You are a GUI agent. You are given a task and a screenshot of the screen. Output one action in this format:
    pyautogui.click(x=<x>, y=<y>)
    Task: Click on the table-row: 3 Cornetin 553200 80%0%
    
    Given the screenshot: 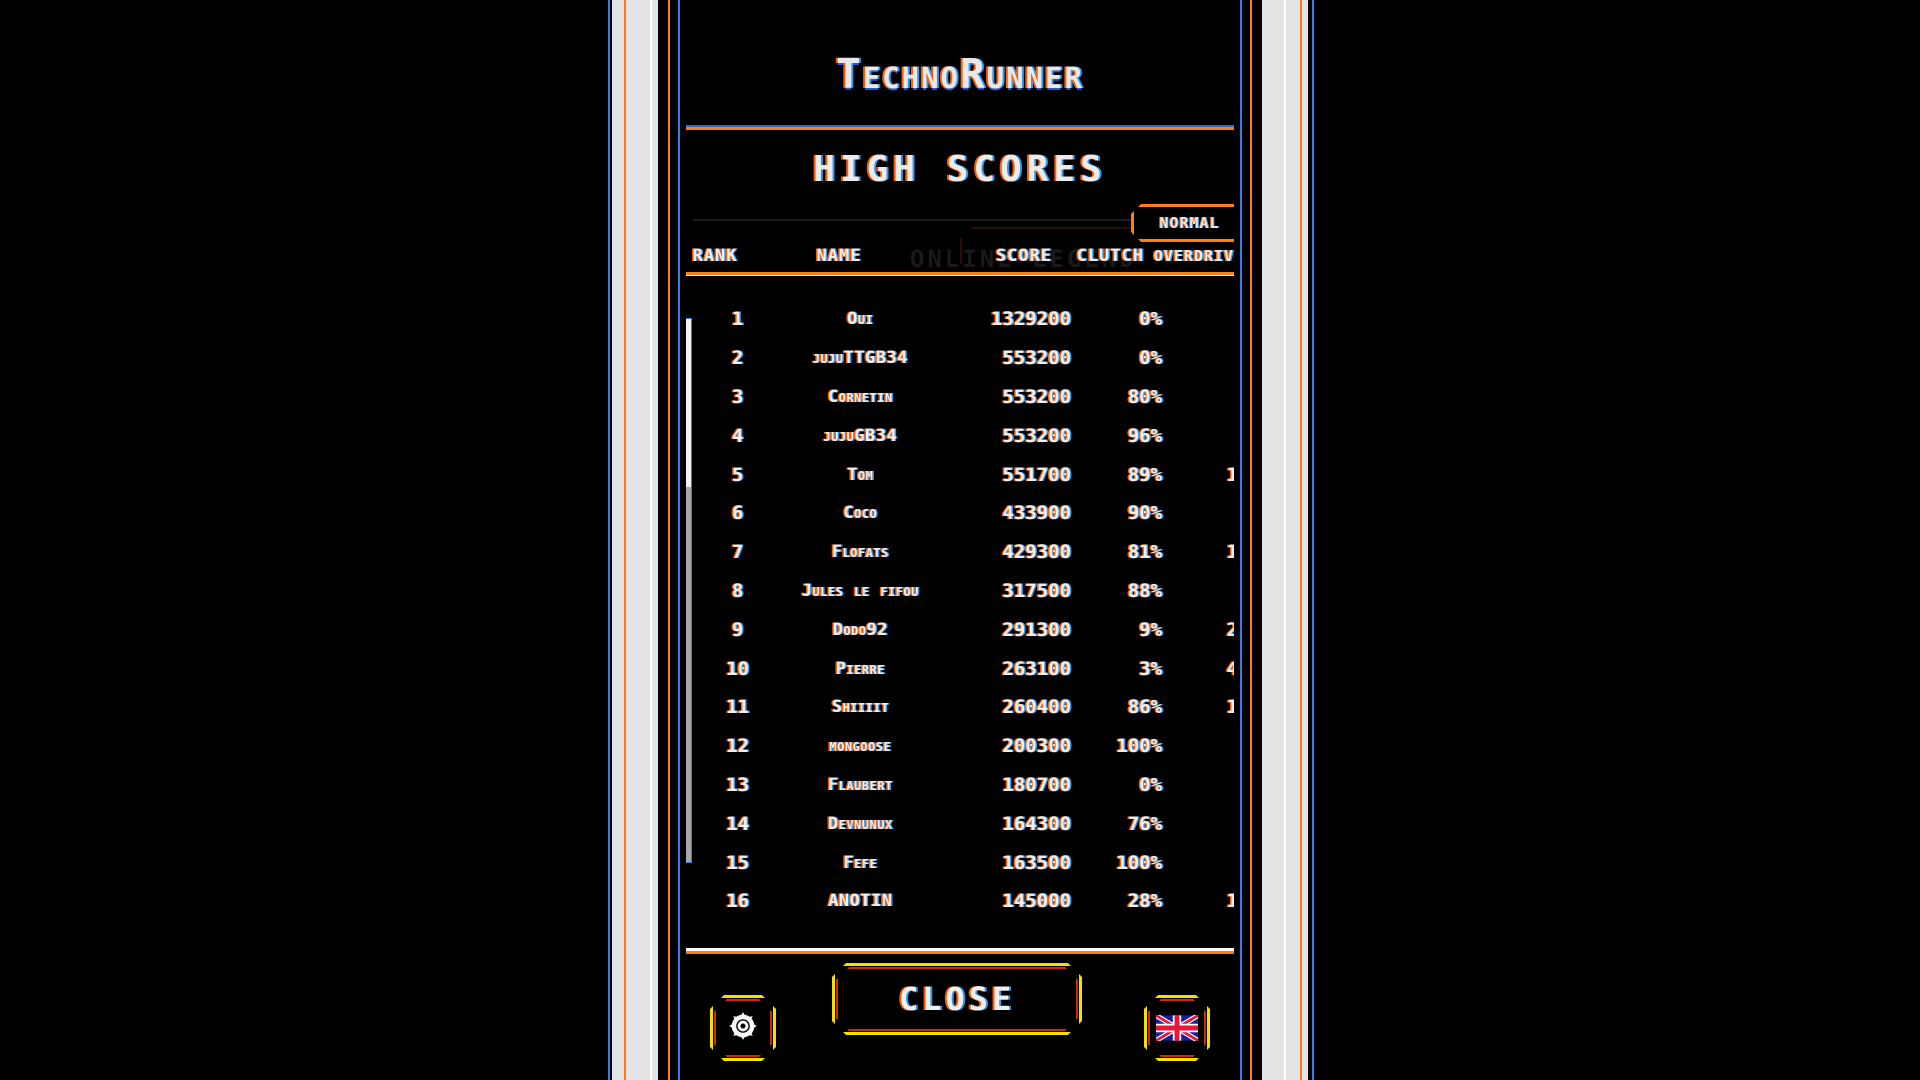 What is the action you would take?
    pyautogui.click(x=960, y=397)
    